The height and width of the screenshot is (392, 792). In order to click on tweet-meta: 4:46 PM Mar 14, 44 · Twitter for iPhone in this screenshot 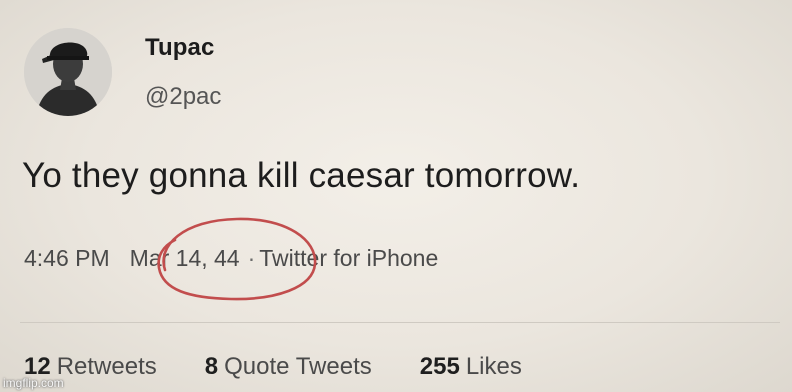, I will do `click(231, 258)`.